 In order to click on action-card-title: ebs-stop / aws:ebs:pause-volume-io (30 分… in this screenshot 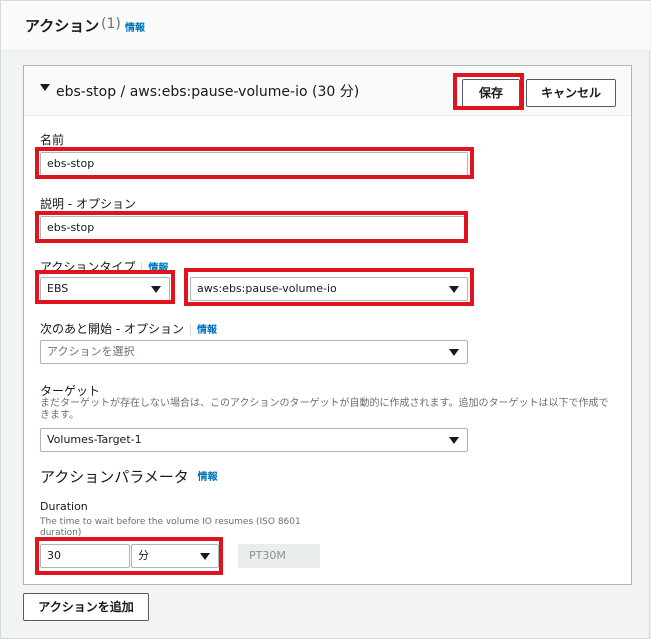, I will do `click(207, 91)`.